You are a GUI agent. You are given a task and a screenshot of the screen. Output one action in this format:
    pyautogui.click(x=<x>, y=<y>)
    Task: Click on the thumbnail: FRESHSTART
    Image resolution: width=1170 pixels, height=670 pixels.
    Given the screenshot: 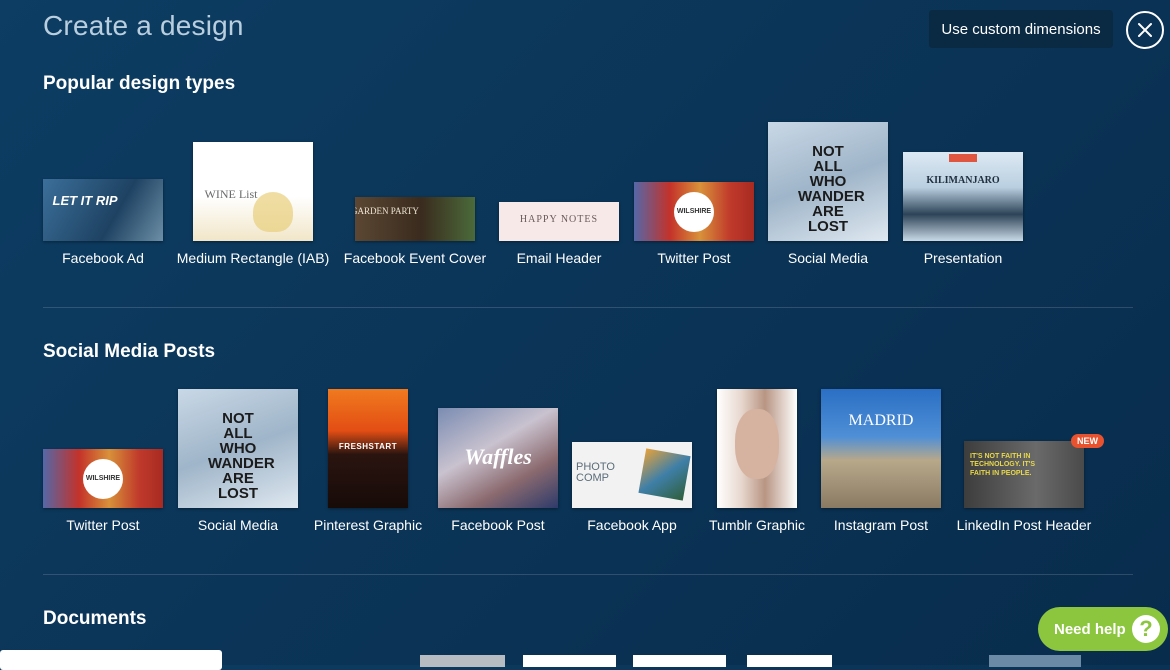 What is the action you would take?
    pyautogui.click(x=368, y=448)
    